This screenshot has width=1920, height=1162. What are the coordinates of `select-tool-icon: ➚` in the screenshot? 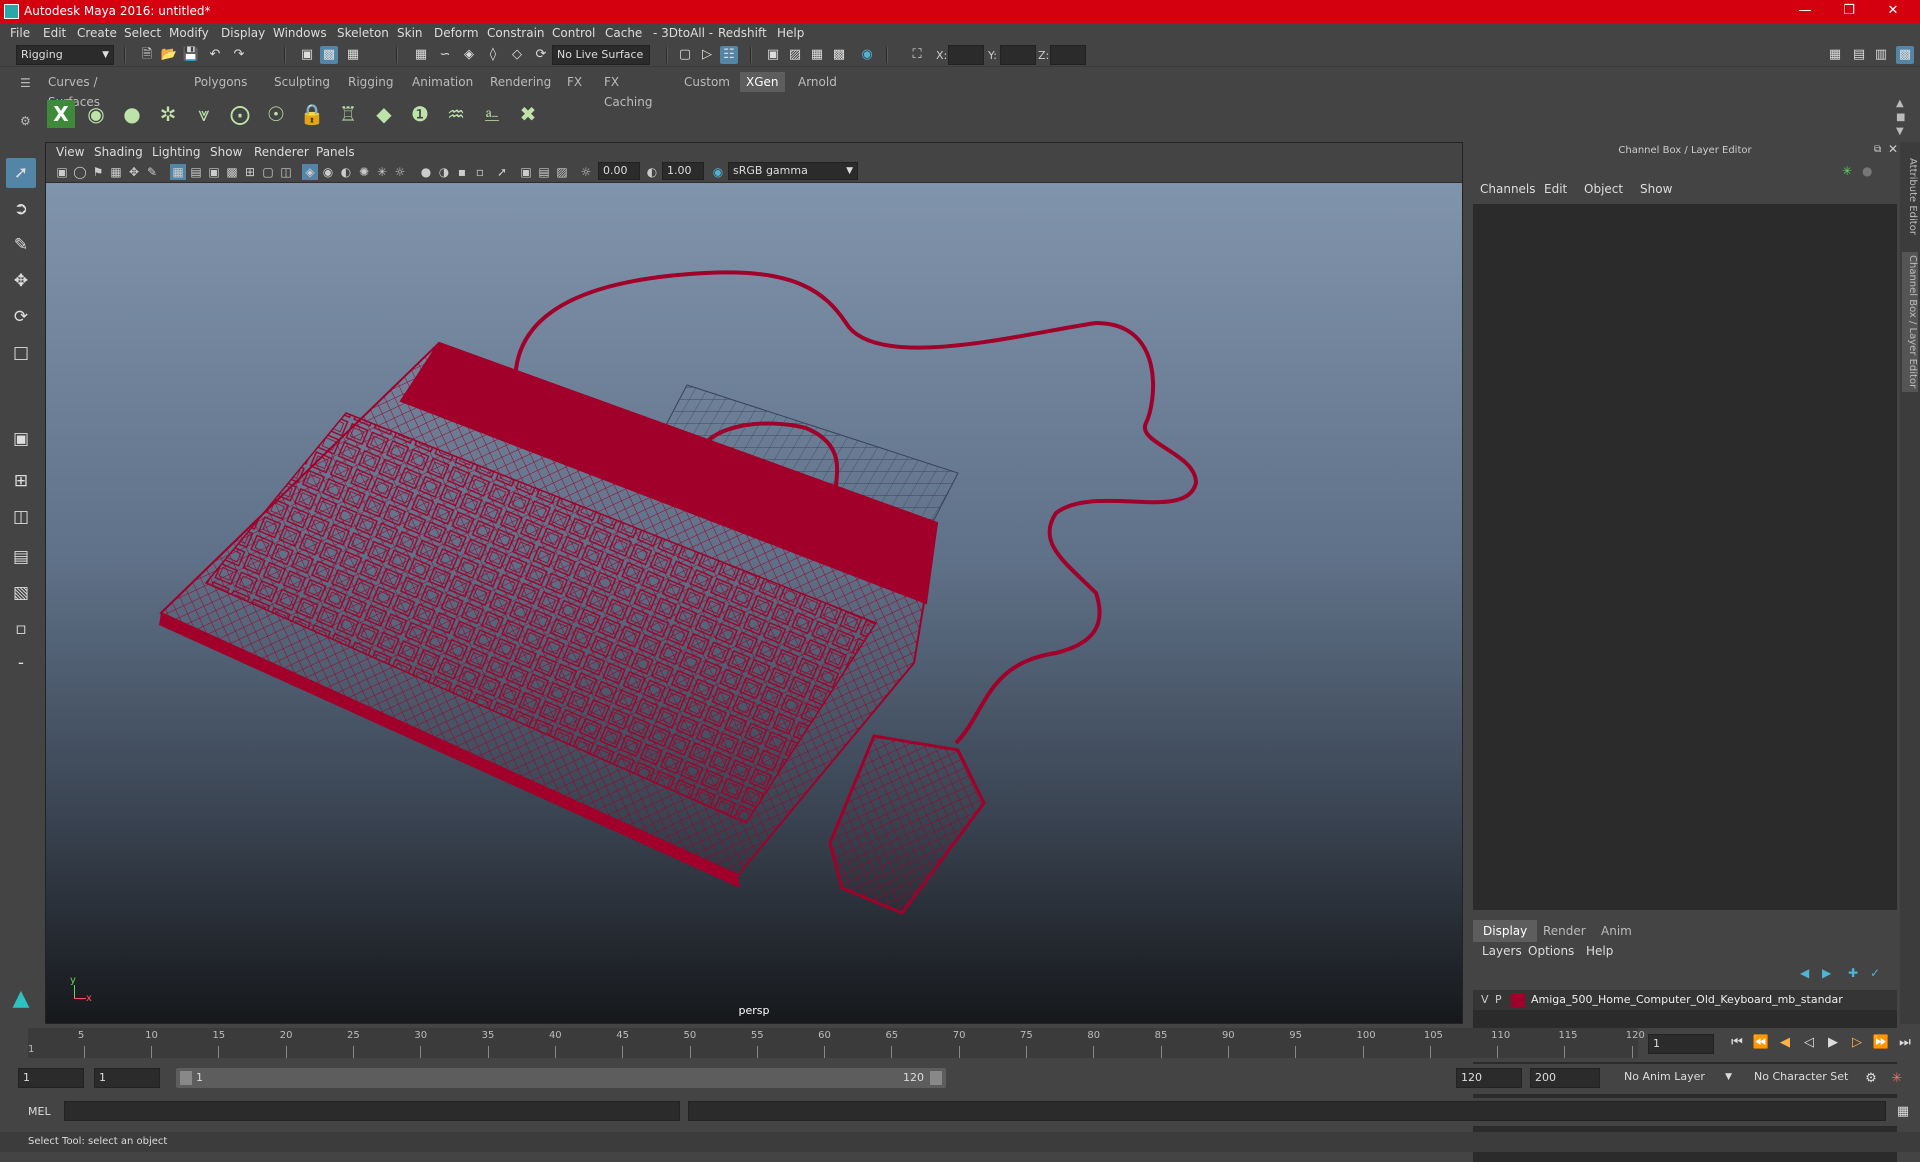 It's located at (21, 173).